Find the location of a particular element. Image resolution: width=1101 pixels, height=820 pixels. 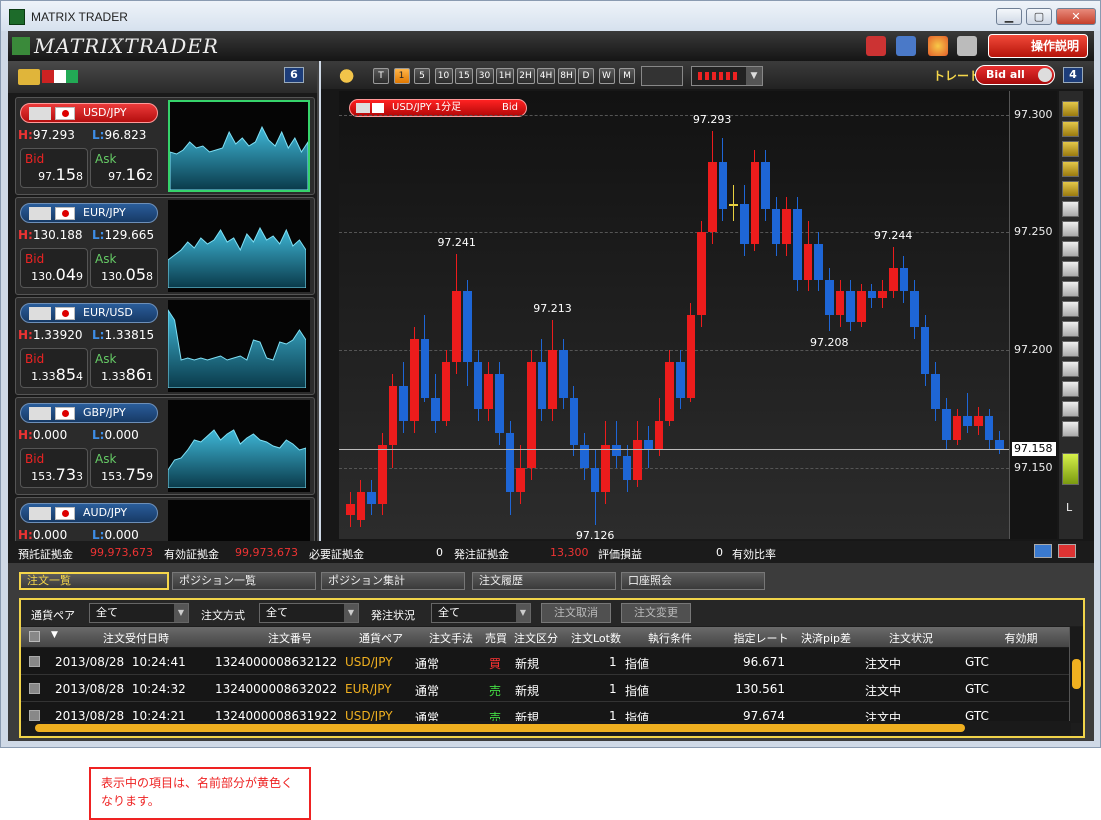

timeframe-2h: 2H is located at coordinates (525, 76).